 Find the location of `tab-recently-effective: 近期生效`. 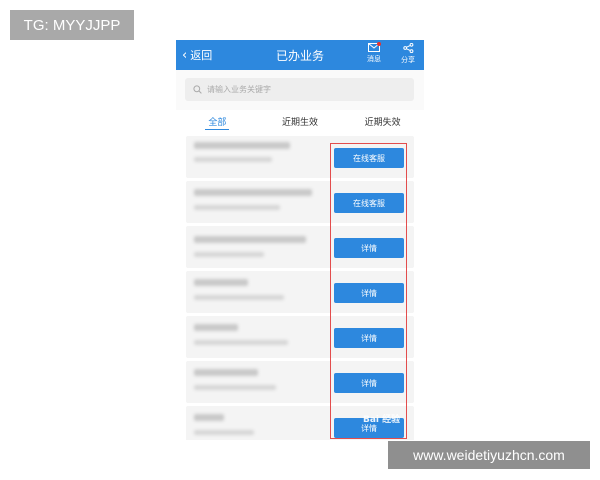

tab-recently-effective: 近期生效 is located at coordinates (300, 121).